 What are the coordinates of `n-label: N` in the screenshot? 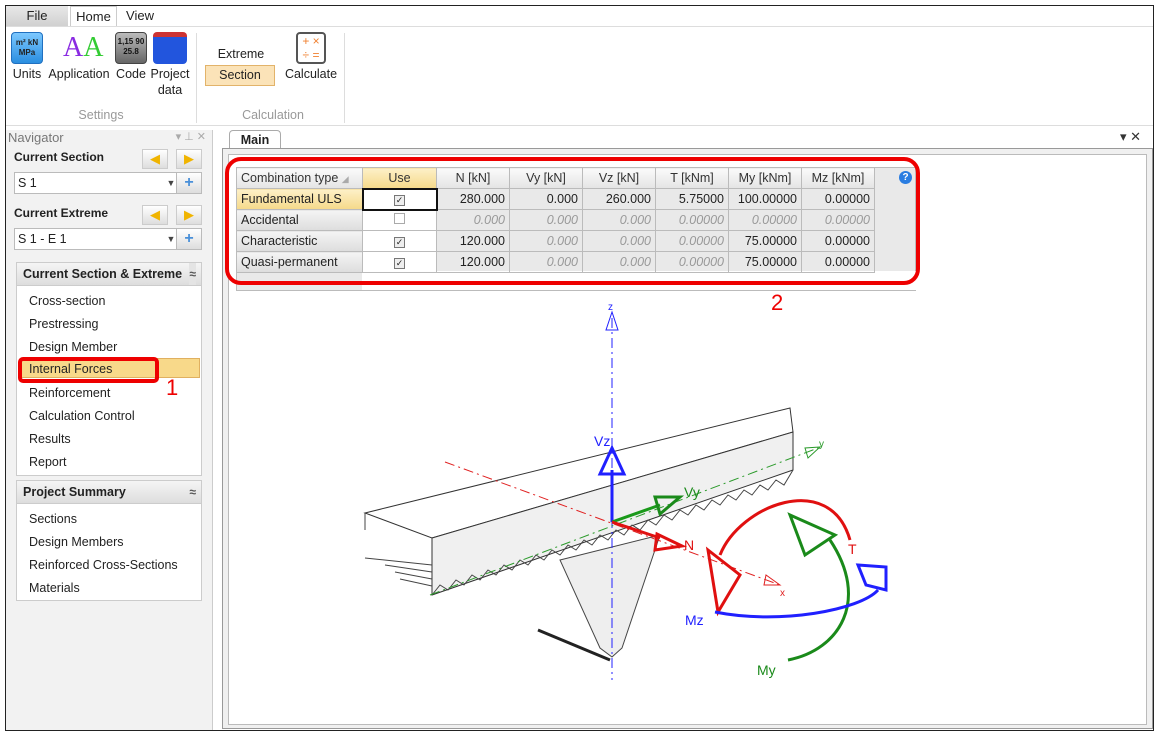 It's located at (689, 545).